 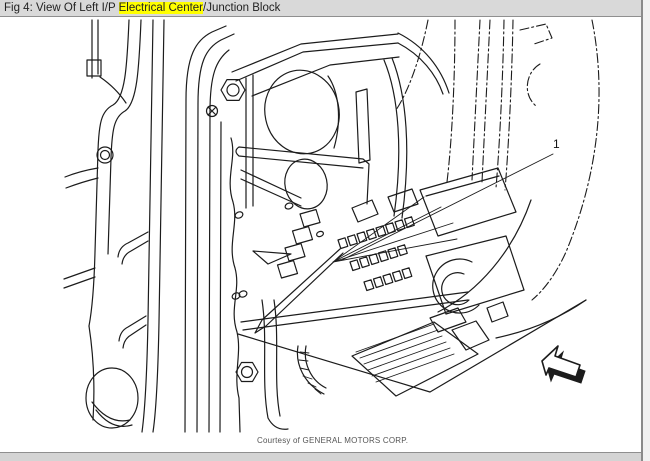 What do you see at coordinates (242, 8) in the screenshot?
I see `figure-title-suffix: /Junction Block` at bounding box center [242, 8].